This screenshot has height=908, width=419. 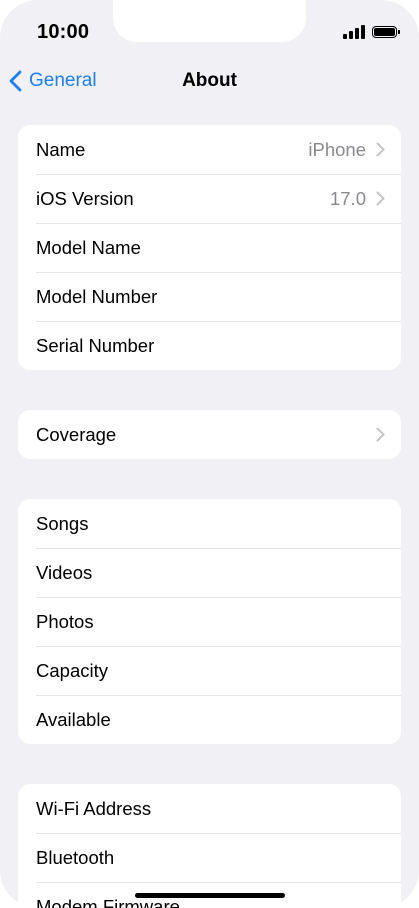 I want to click on row-bluetooth: Bluetooth, so click(x=209, y=857).